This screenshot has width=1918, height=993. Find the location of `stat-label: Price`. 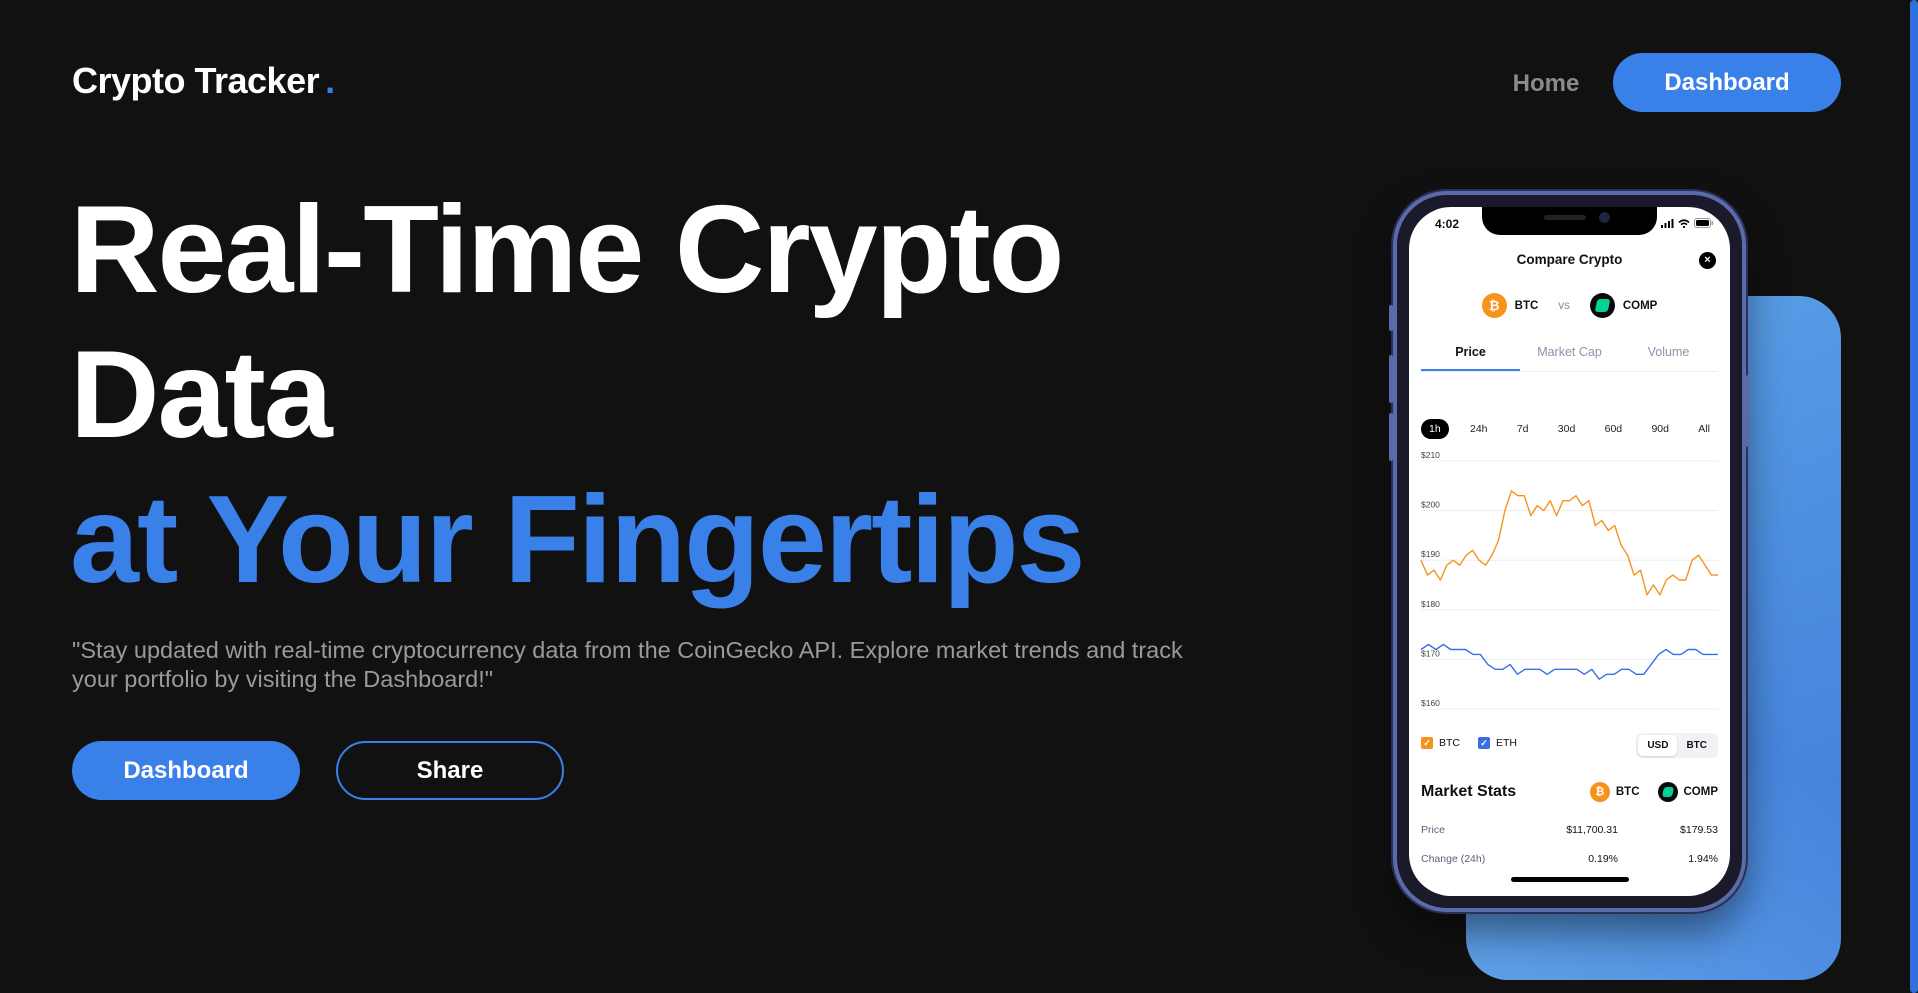

stat-label: Price is located at coordinates (1433, 830).